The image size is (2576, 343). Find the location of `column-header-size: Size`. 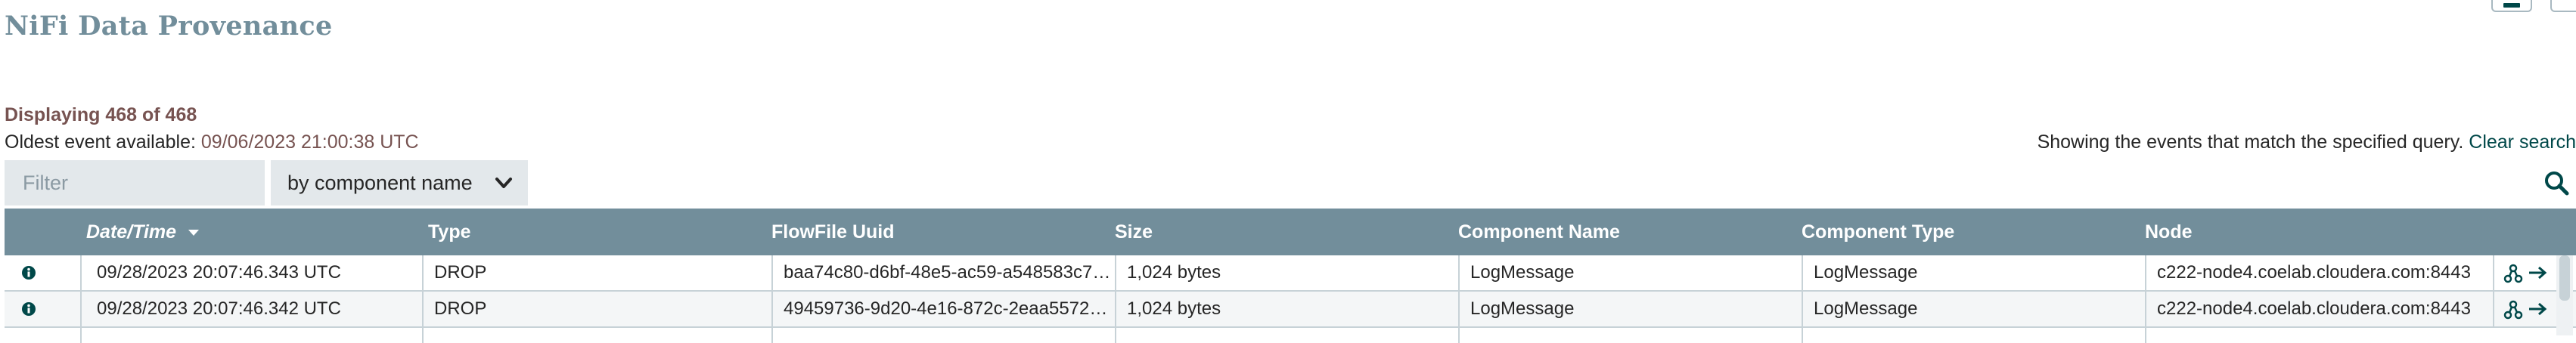

column-header-size: Size is located at coordinates (1134, 232).